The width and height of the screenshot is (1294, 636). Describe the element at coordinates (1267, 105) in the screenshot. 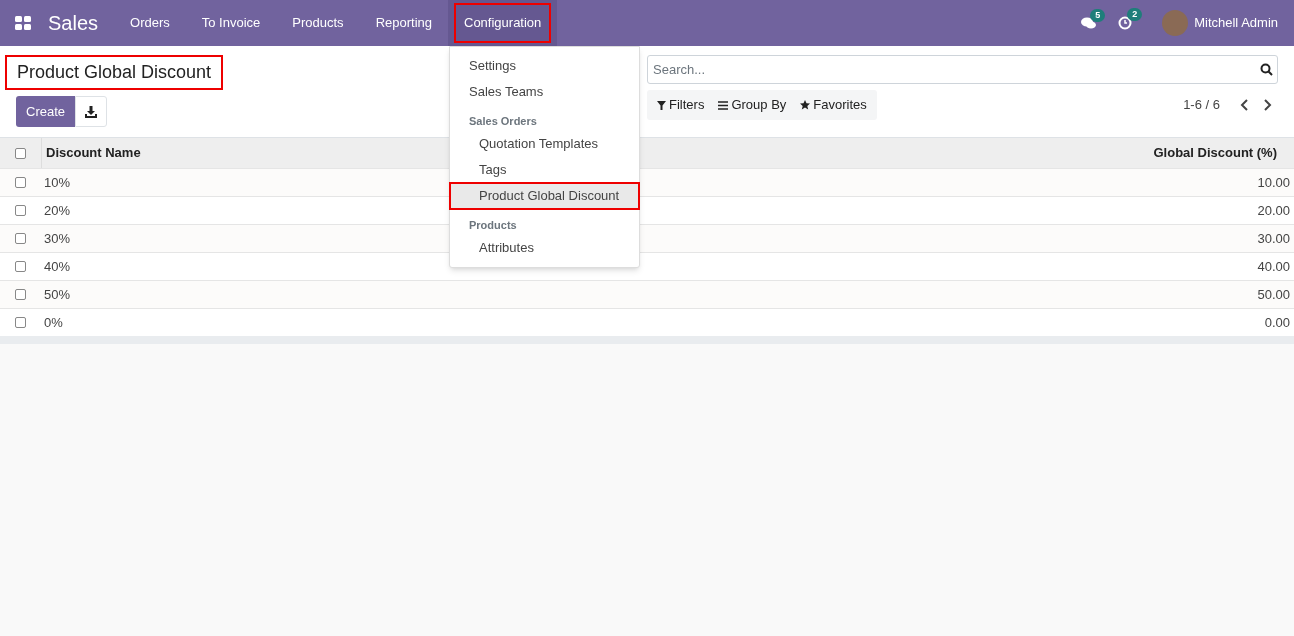

I see `next-icon` at that location.